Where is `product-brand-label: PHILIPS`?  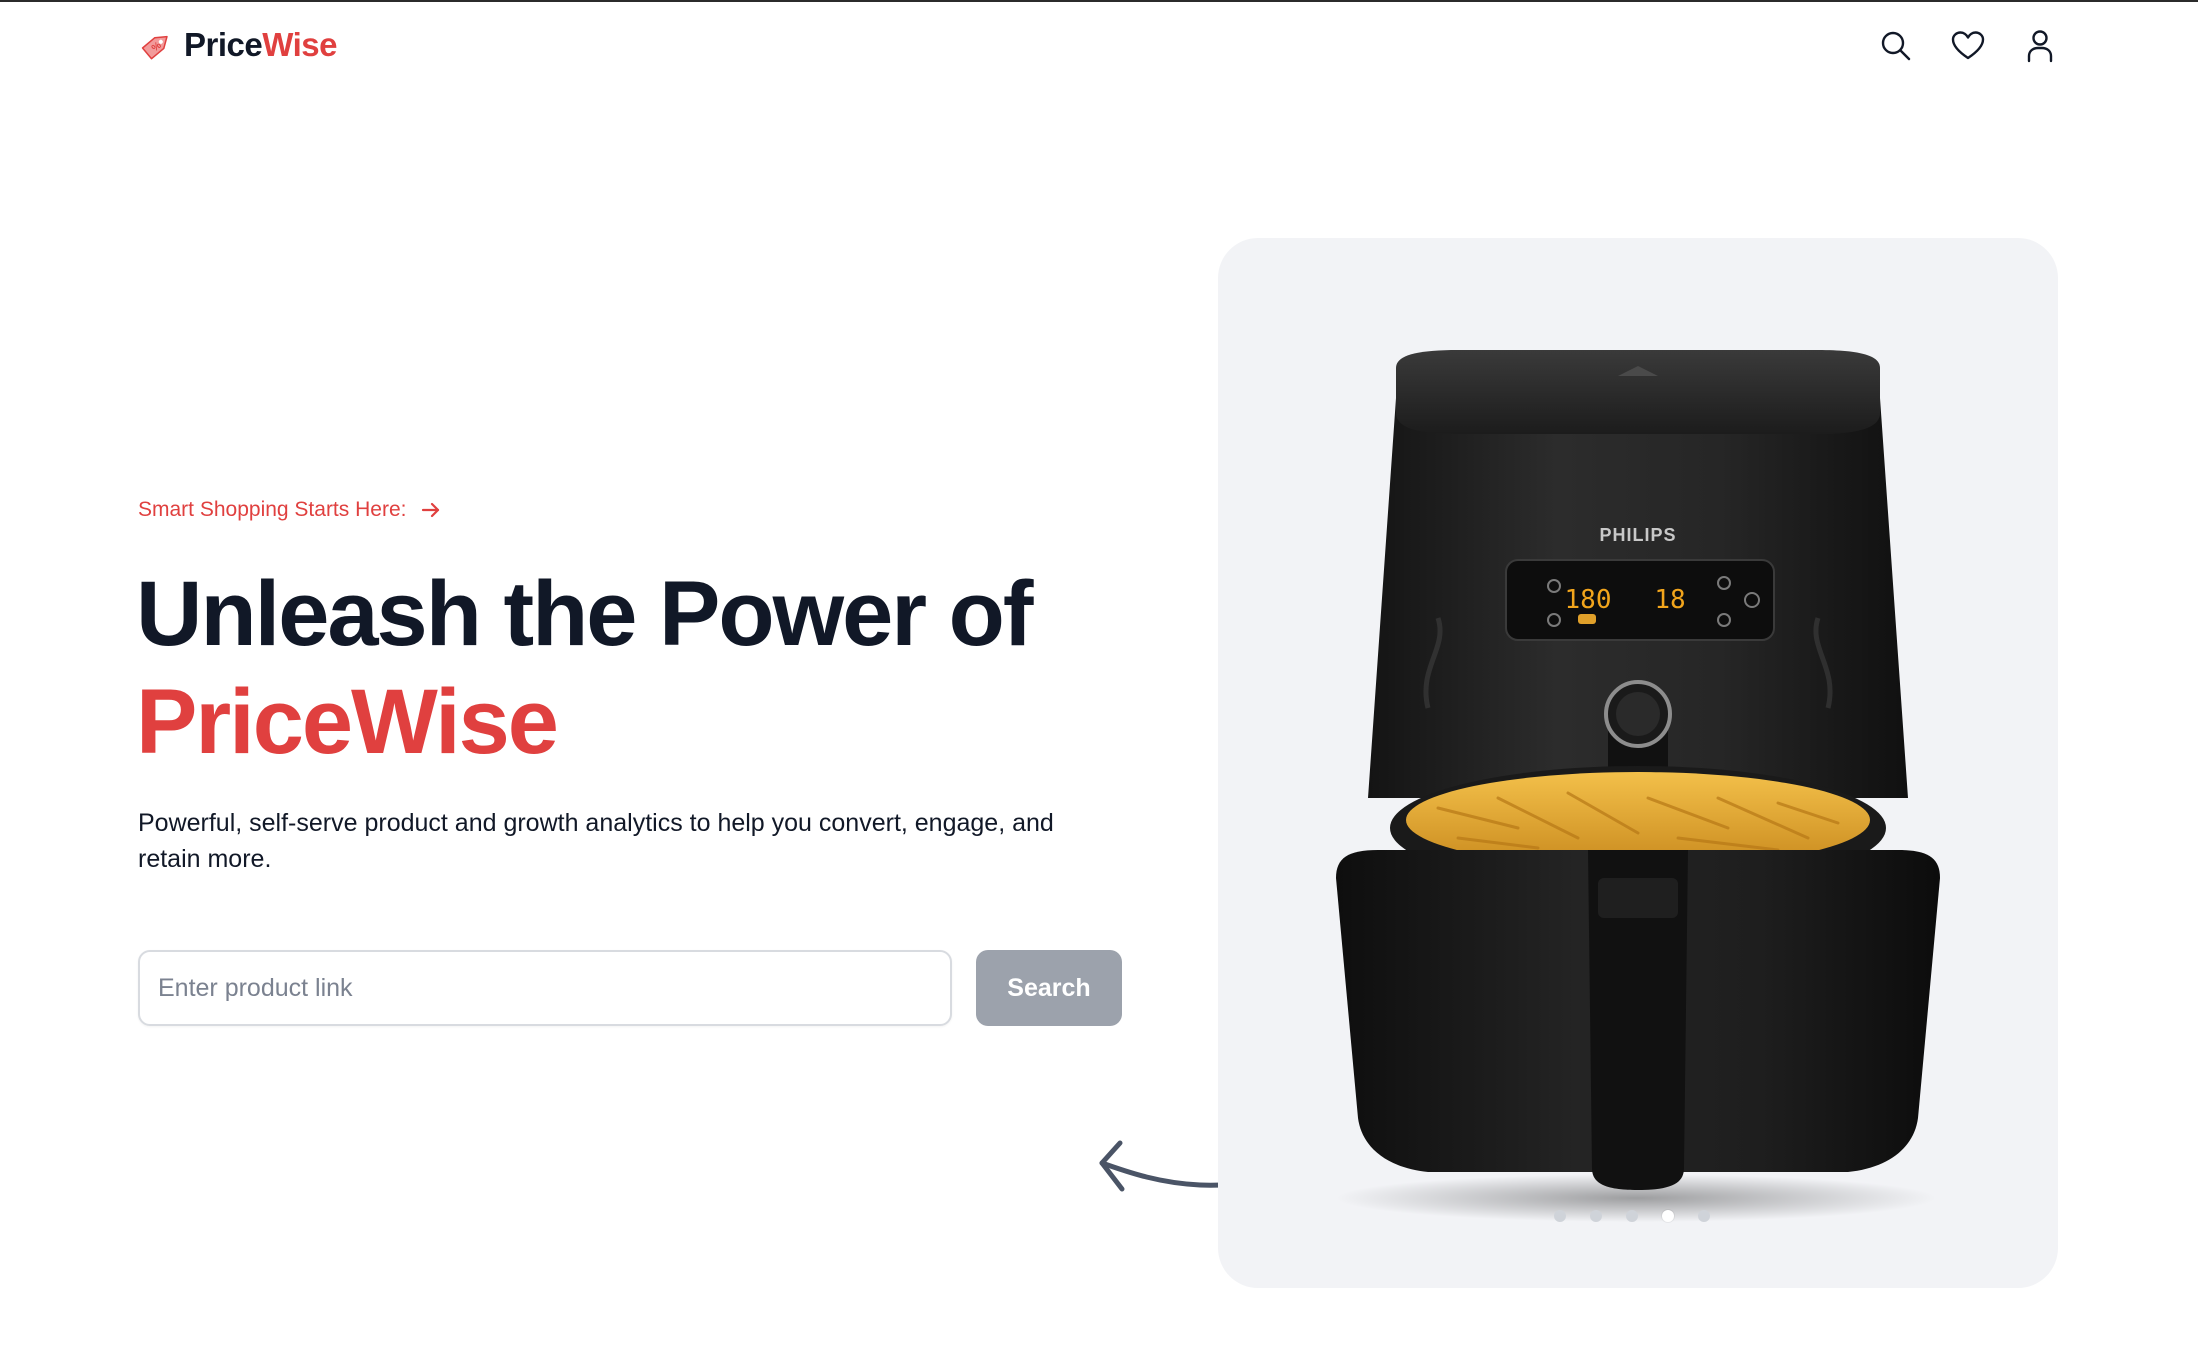
product-brand-label: PHILIPS is located at coordinates (1637, 535).